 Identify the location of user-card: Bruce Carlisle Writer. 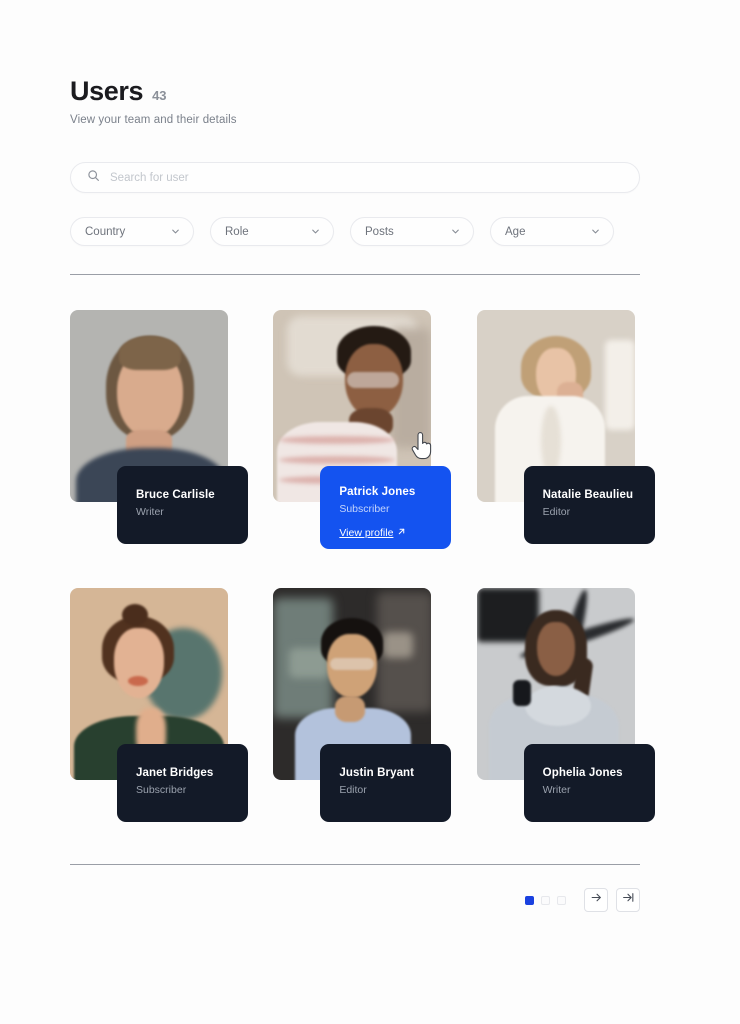
(159, 433).